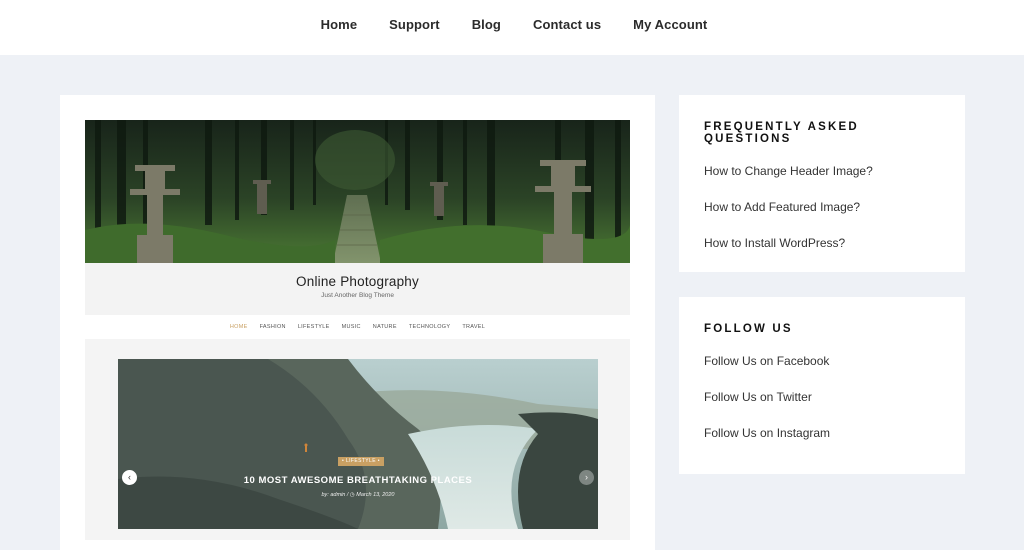  Describe the element at coordinates (758, 397) in the screenshot. I see `follow-link-twitter: Follow Us on Twitter` at that location.